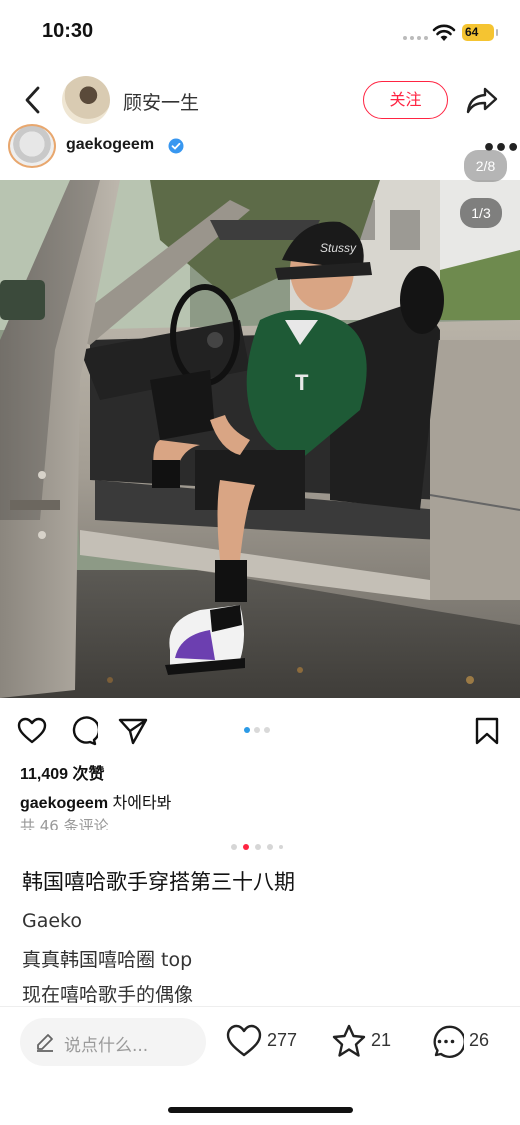  Describe the element at coordinates (32, 146) in the screenshot. I see `ig-avatar` at that location.